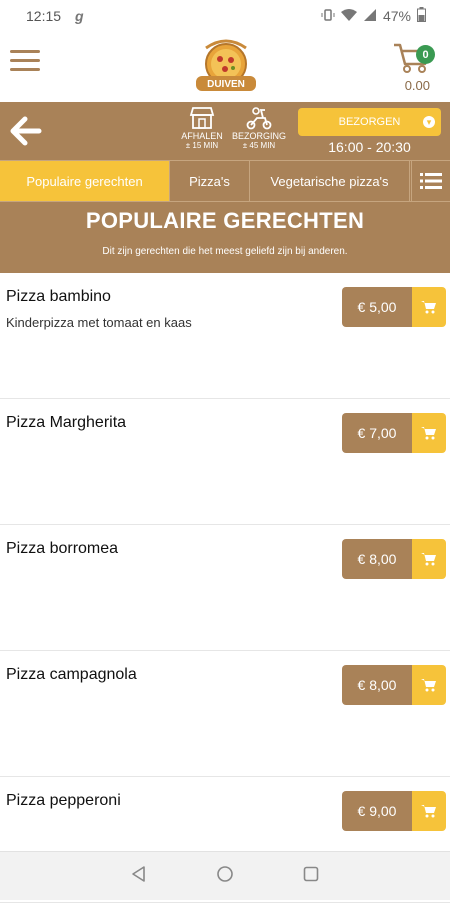 This screenshot has height=903, width=450. I want to click on nav-back-icon, so click(139, 876).